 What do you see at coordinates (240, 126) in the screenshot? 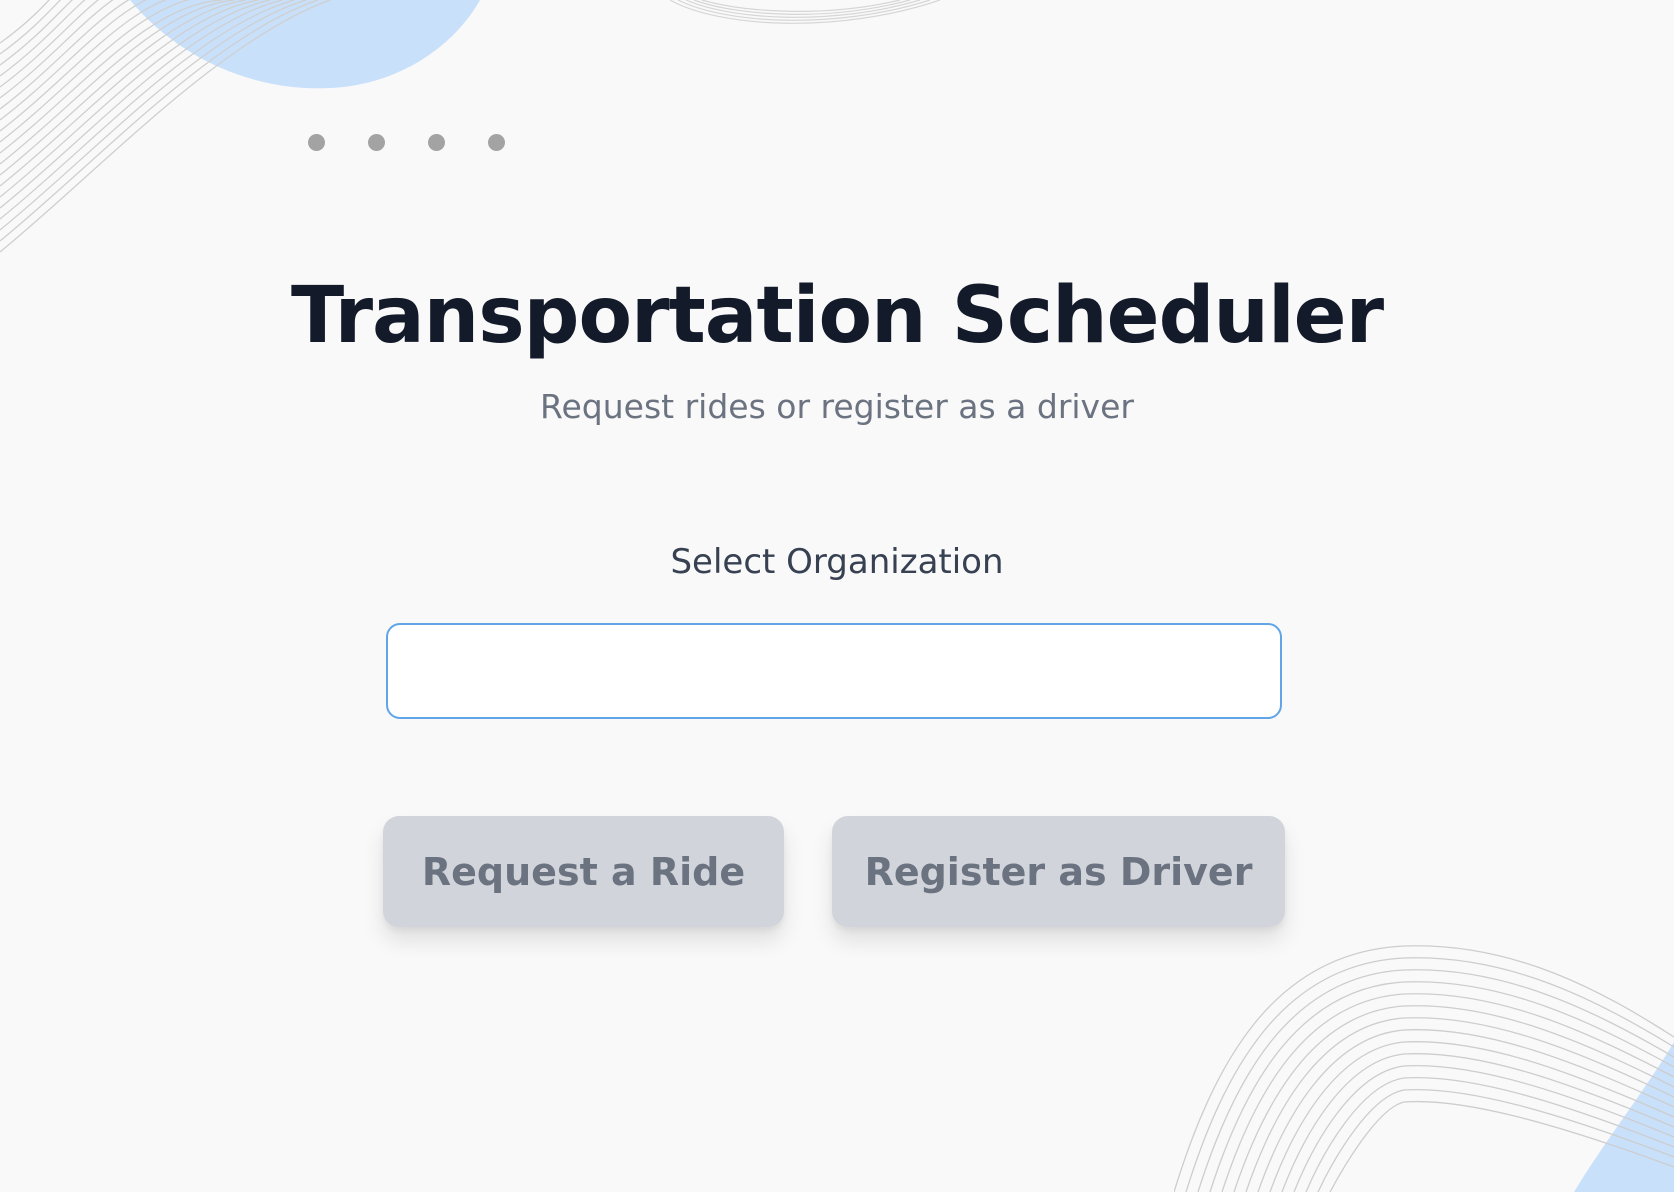
I see `decorative-wave-top-left` at bounding box center [240, 126].